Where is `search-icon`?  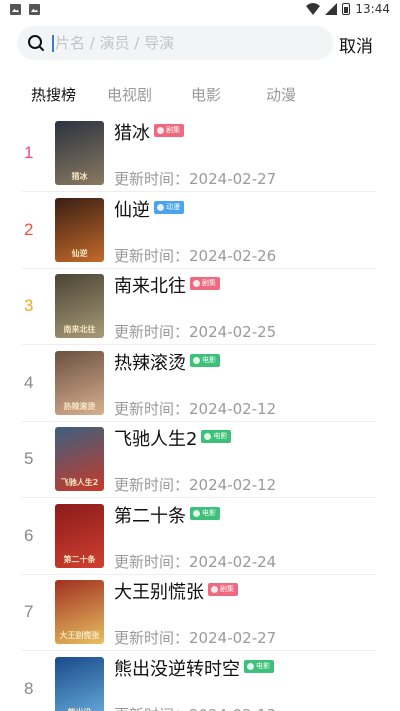
search-icon is located at coordinates (36, 43).